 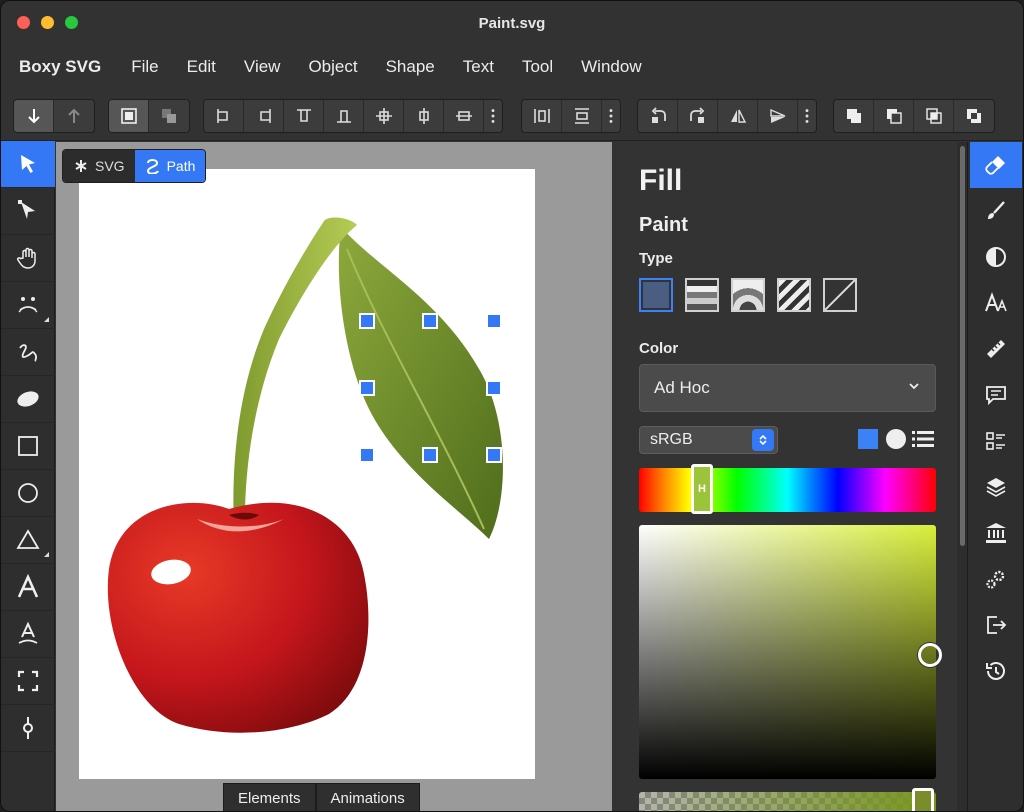 I want to click on tool-text-on-path, so click(x=28, y=634).